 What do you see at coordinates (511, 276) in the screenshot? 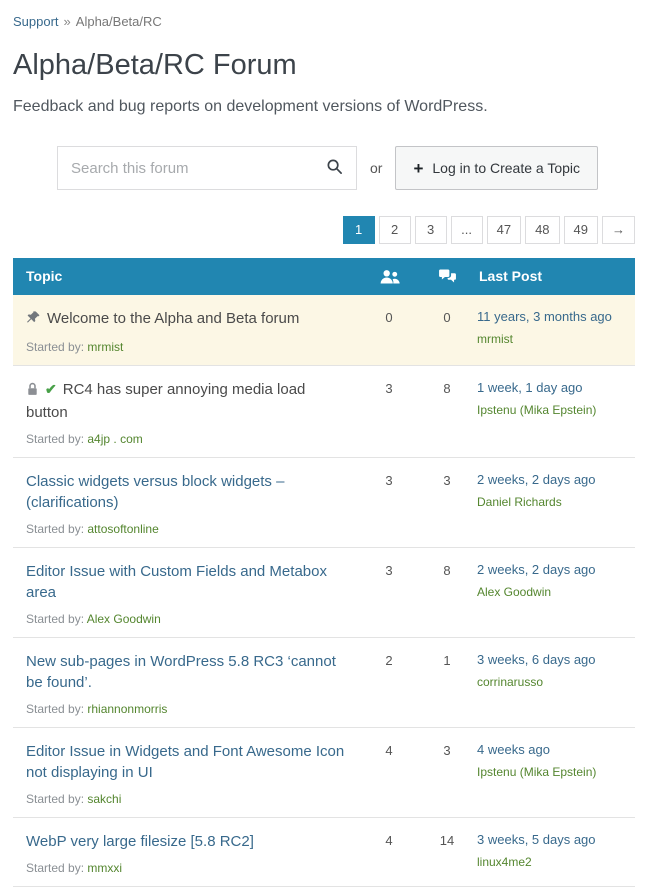
I see `last-post-column-header: Last Post` at bounding box center [511, 276].